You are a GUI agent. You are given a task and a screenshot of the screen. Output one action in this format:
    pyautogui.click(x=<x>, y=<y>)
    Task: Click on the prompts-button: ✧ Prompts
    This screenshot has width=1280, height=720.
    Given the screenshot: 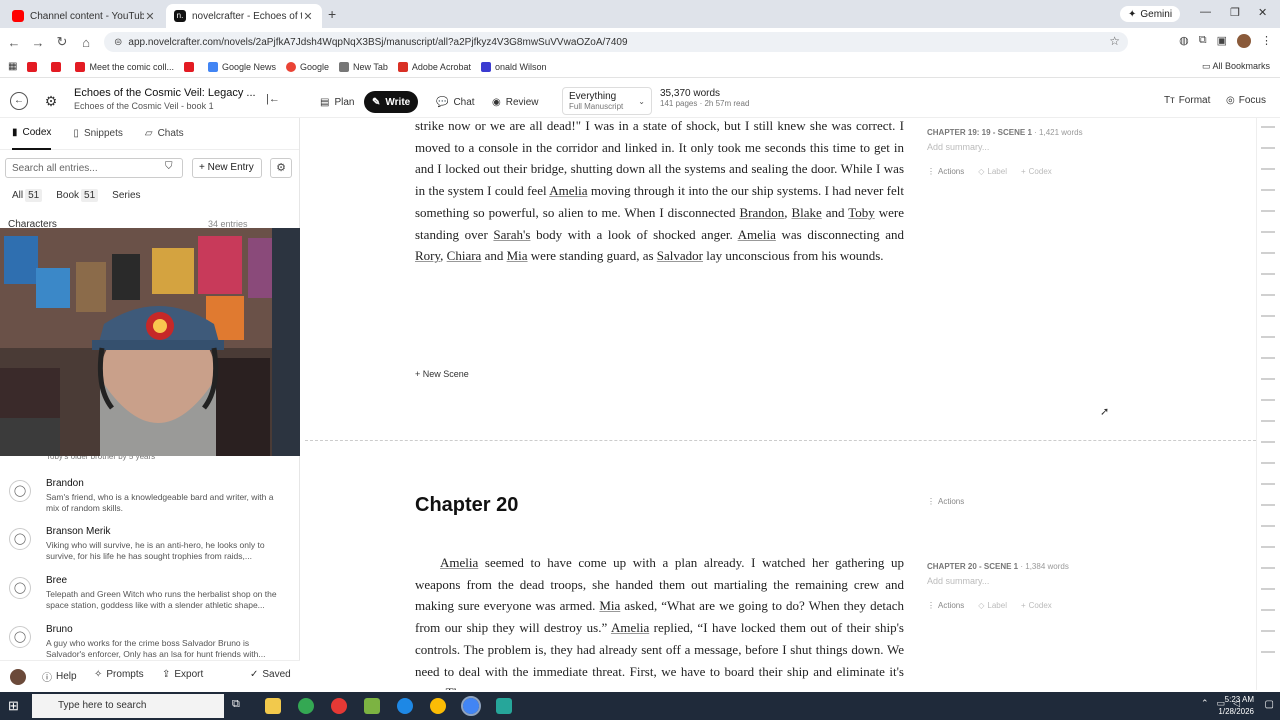 What is the action you would take?
    pyautogui.click(x=119, y=674)
    